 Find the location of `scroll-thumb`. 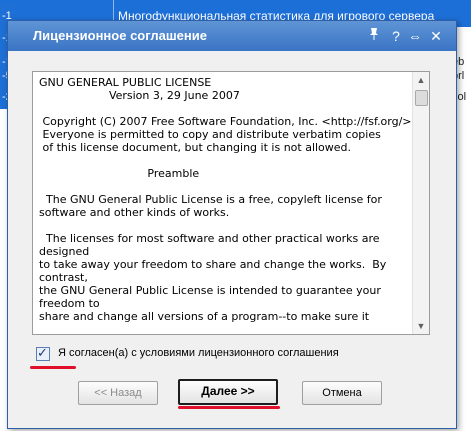

scroll-thumb is located at coordinates (421, 98).